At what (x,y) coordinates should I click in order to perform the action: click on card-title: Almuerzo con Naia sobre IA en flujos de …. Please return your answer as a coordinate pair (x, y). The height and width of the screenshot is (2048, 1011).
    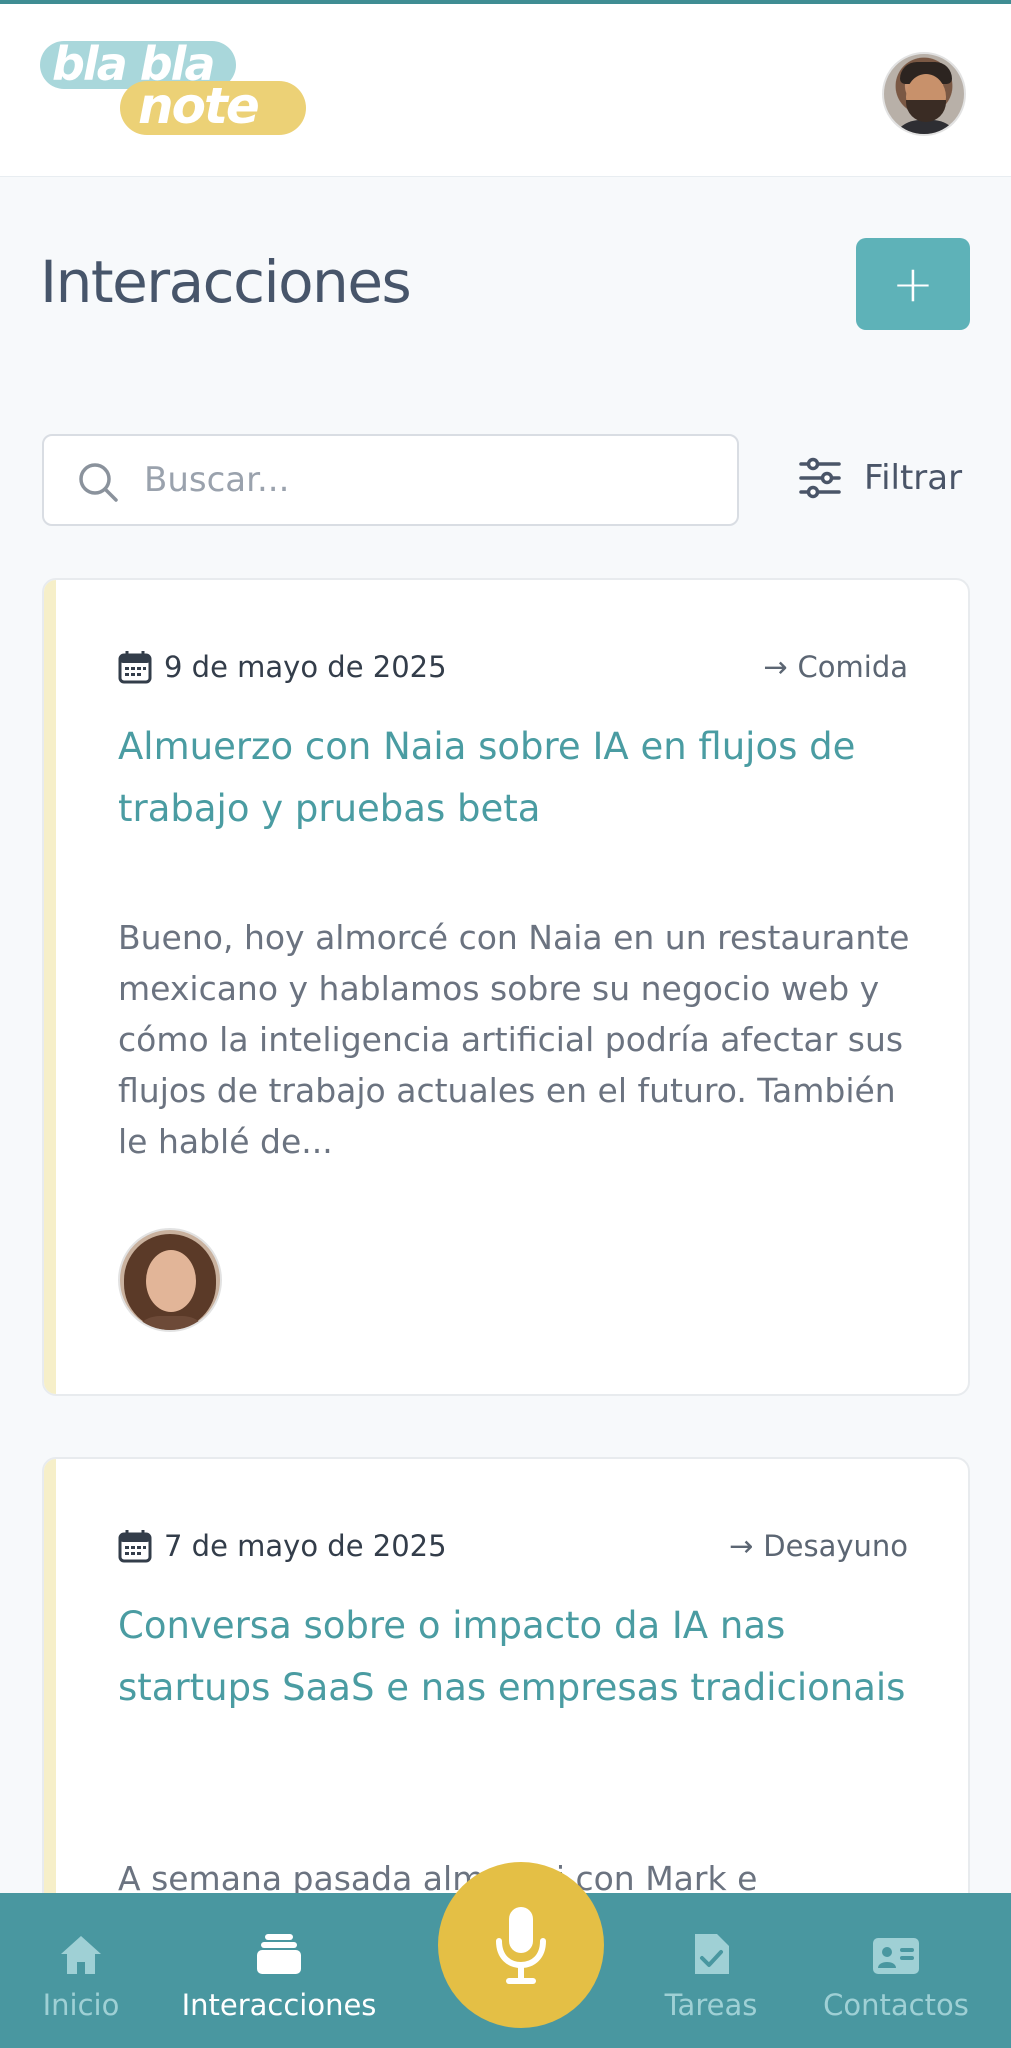
    Looking at the image, I should click on (533, 778).